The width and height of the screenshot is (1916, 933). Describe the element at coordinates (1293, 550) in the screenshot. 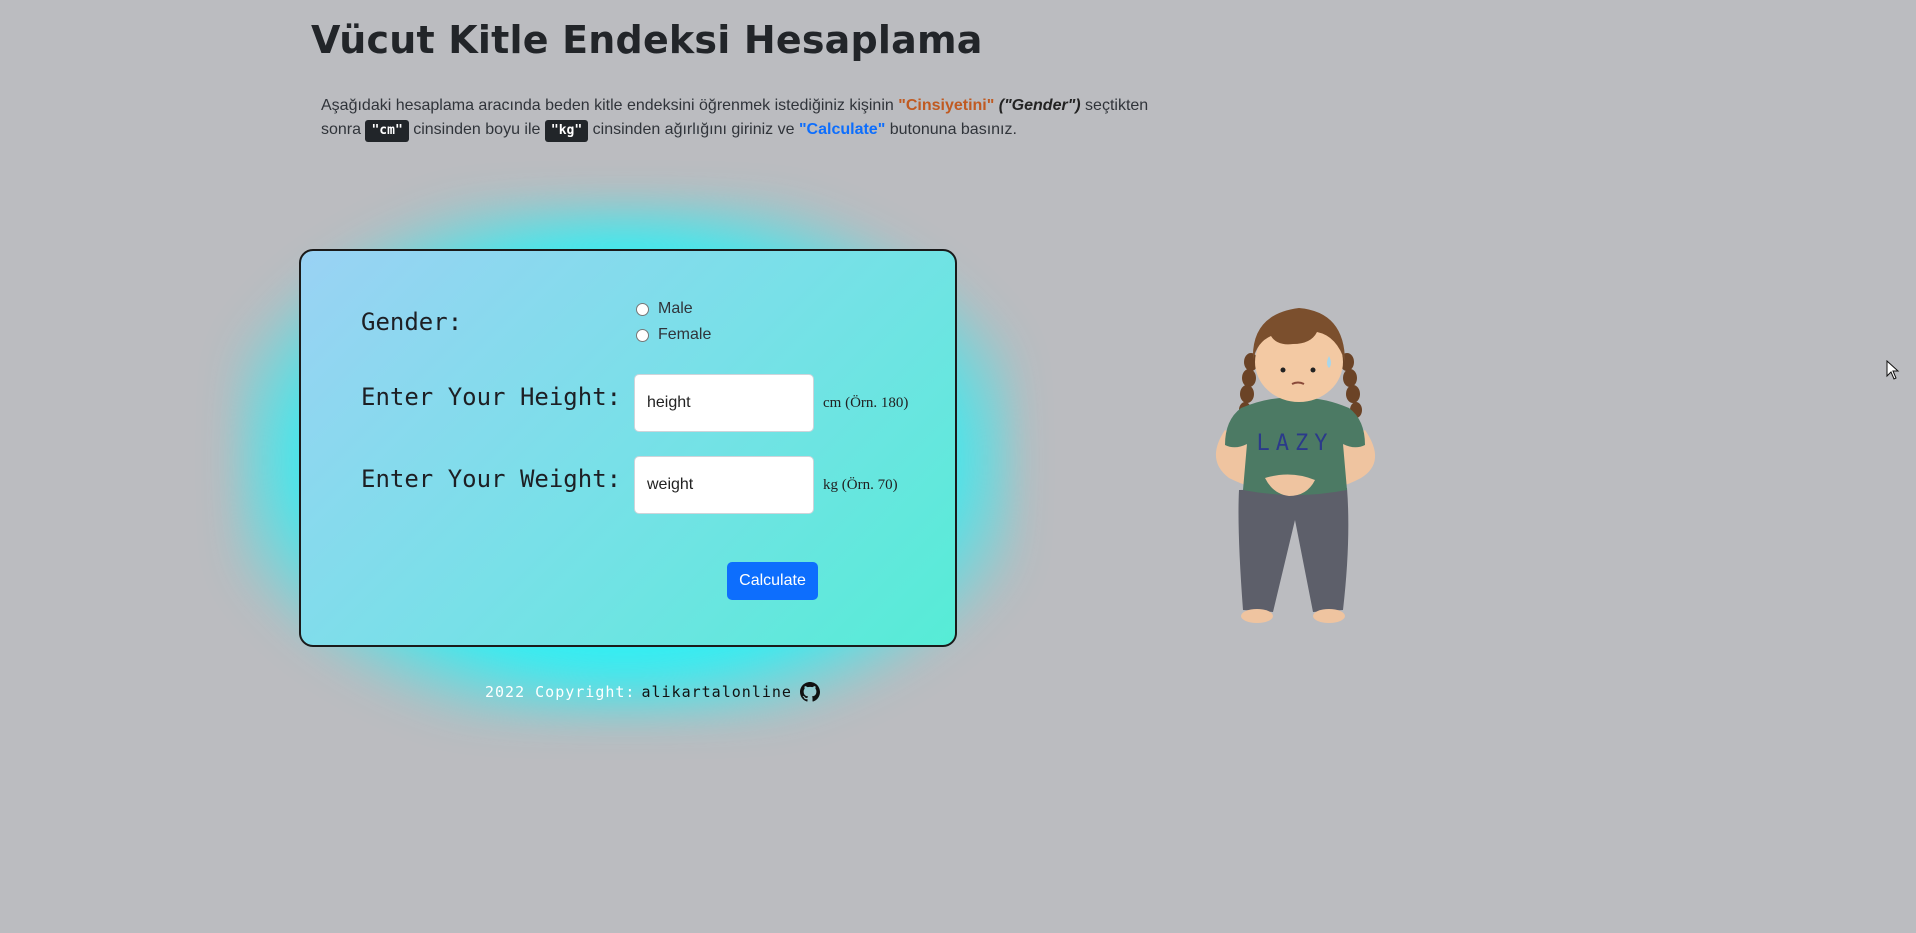

I see `pants` at that location.